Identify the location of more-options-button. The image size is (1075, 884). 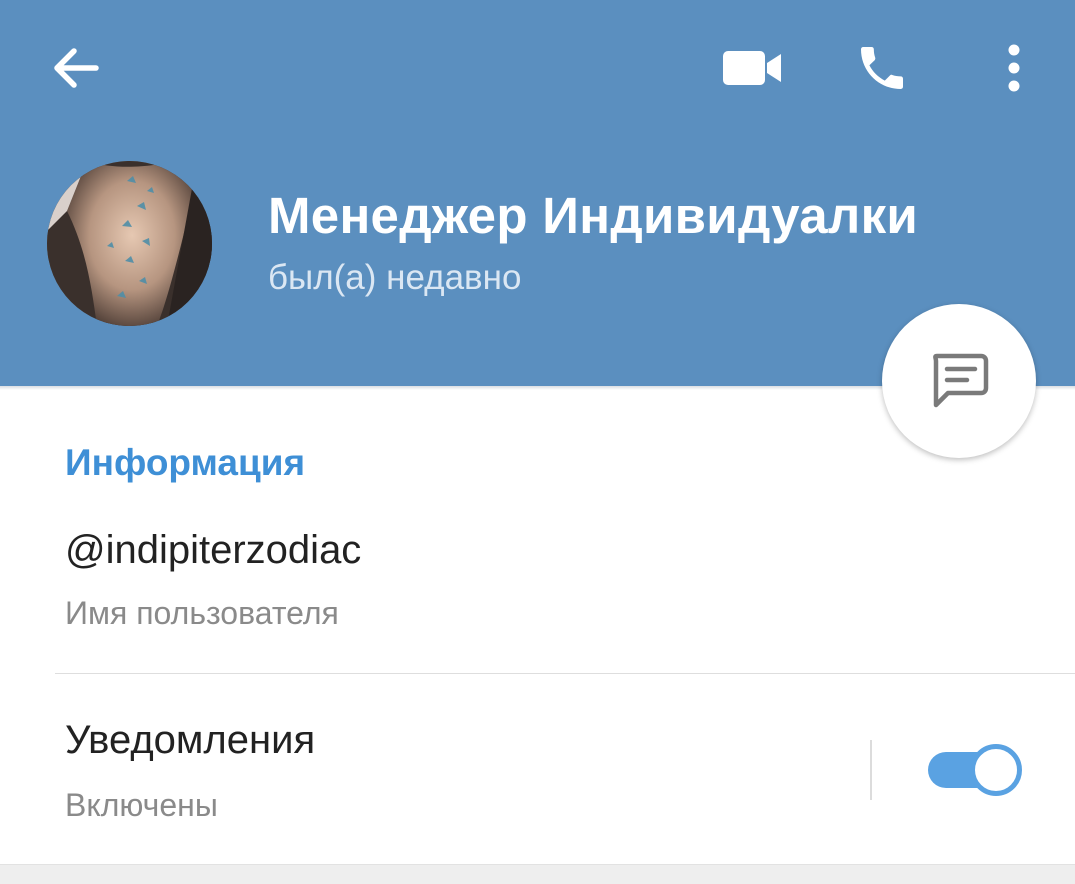
(1014, 68).